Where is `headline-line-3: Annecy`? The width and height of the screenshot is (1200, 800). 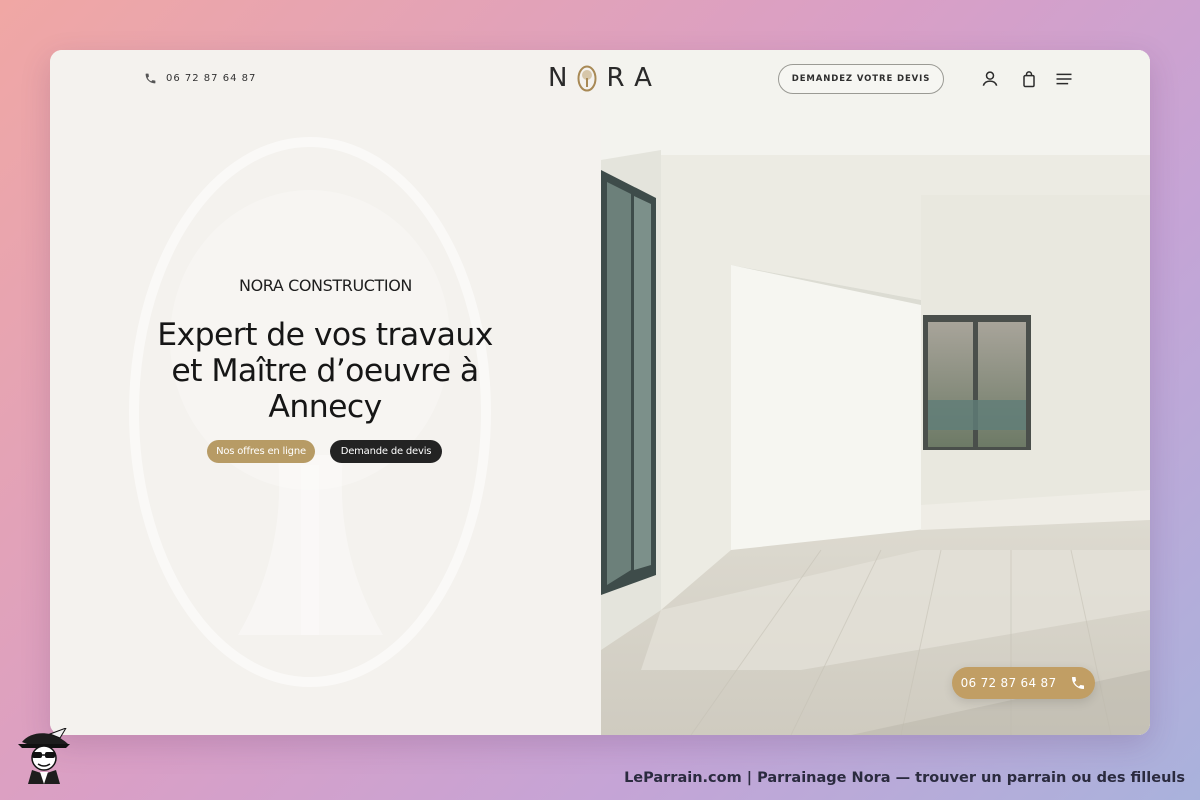 headline-line-3: Annecy is located at coordinates (325, 407).